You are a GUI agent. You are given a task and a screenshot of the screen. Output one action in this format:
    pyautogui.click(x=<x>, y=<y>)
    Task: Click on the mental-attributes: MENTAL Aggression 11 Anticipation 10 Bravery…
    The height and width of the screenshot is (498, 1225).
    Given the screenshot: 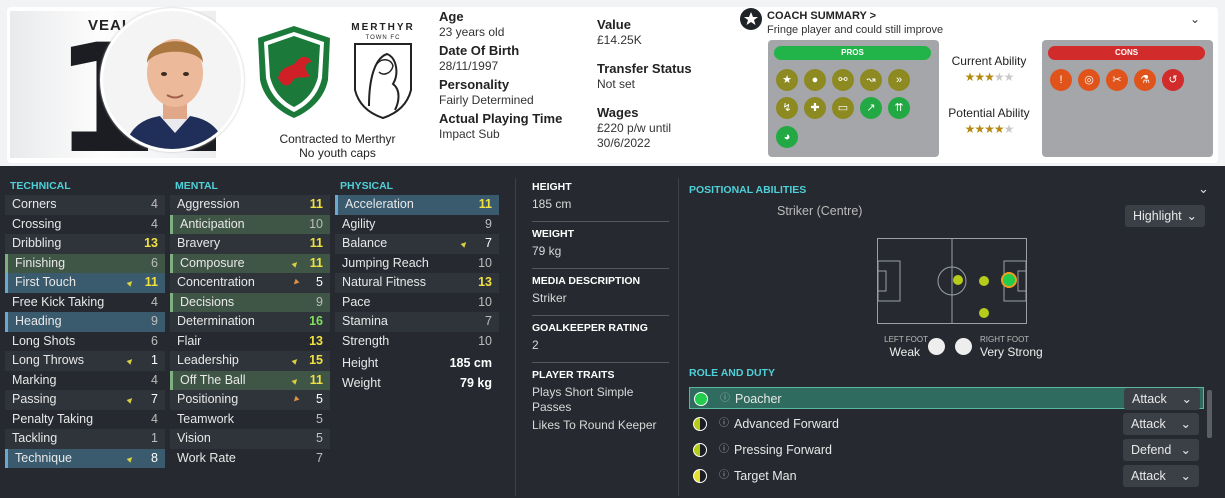 What is the action you would take?
    pyautogui.click(x=250, y=323)
    